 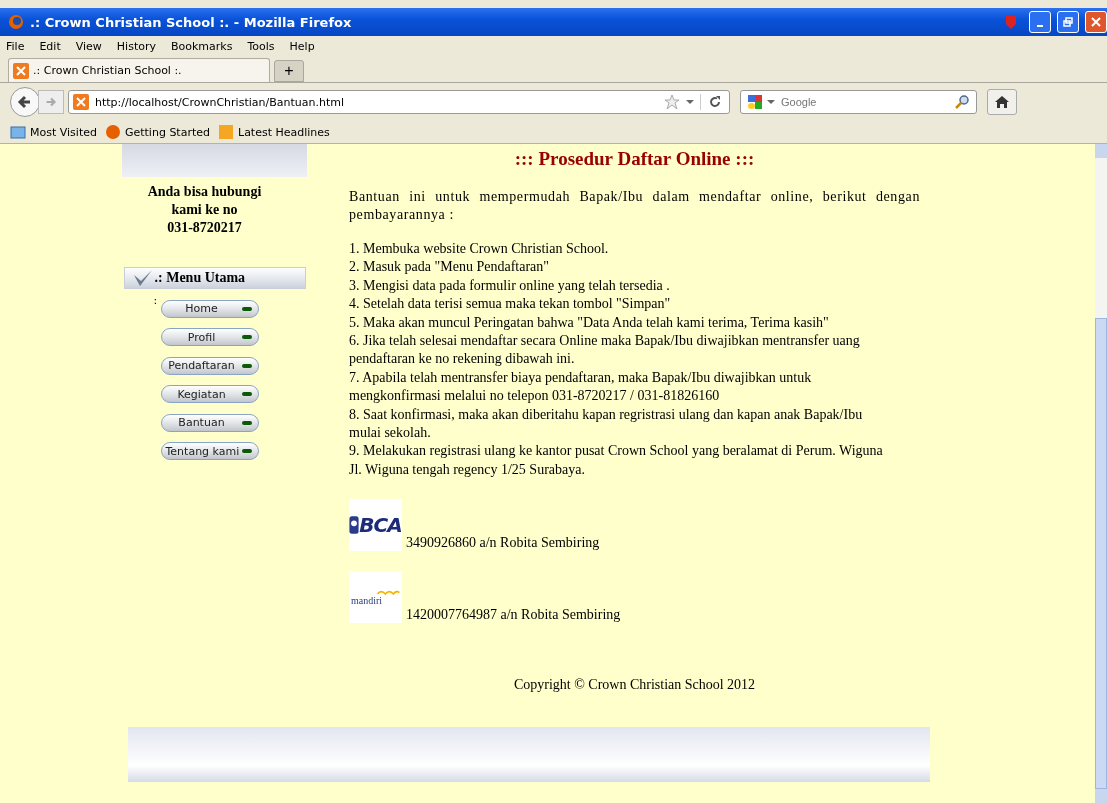 I want to click on menu-item: Bookmarks, so click(x=202, y=46).